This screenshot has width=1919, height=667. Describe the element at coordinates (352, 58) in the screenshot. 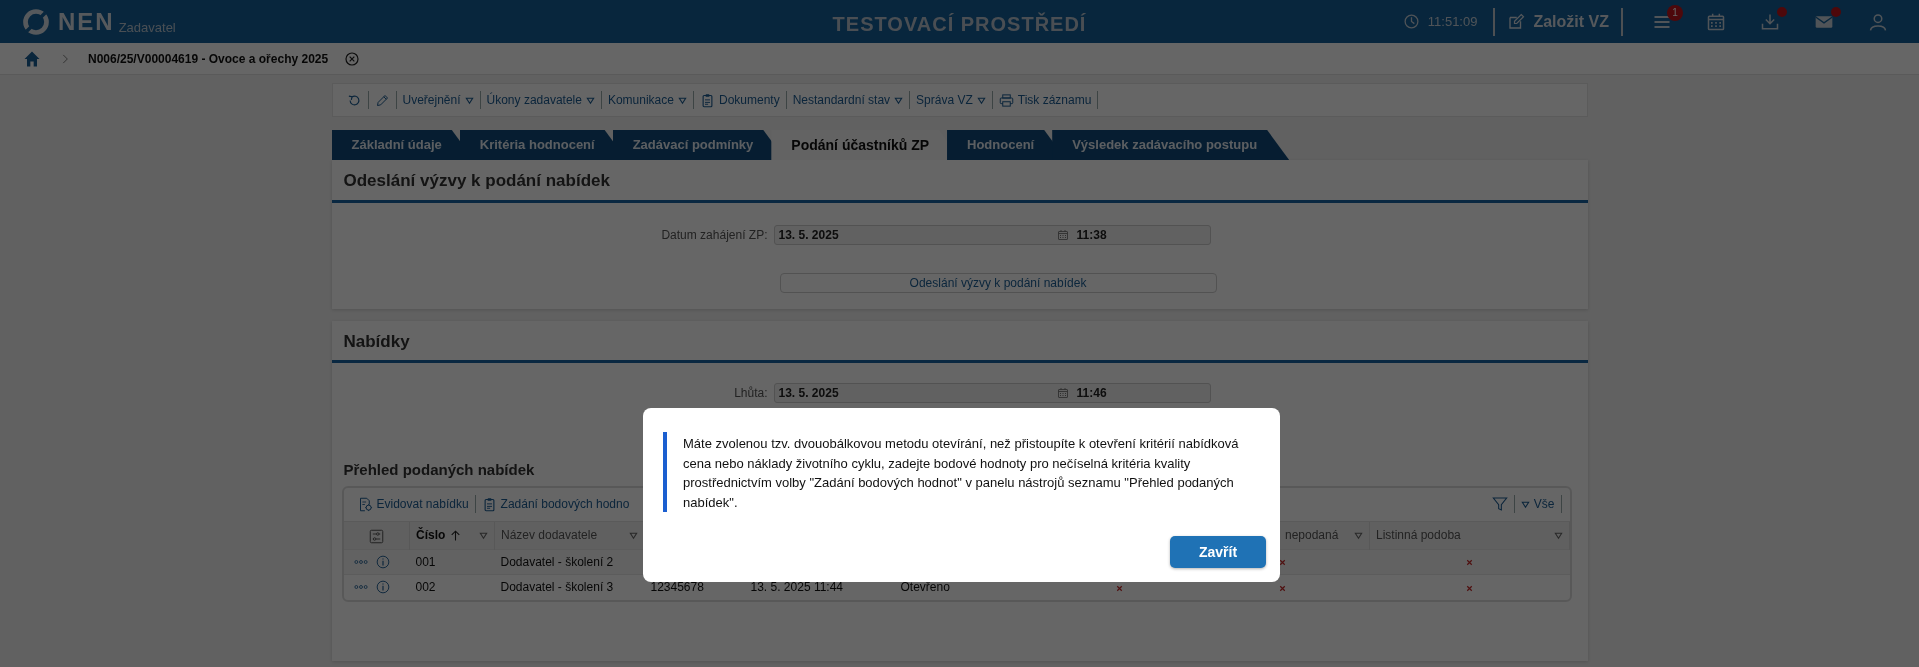

I see `close-icon` at that location.